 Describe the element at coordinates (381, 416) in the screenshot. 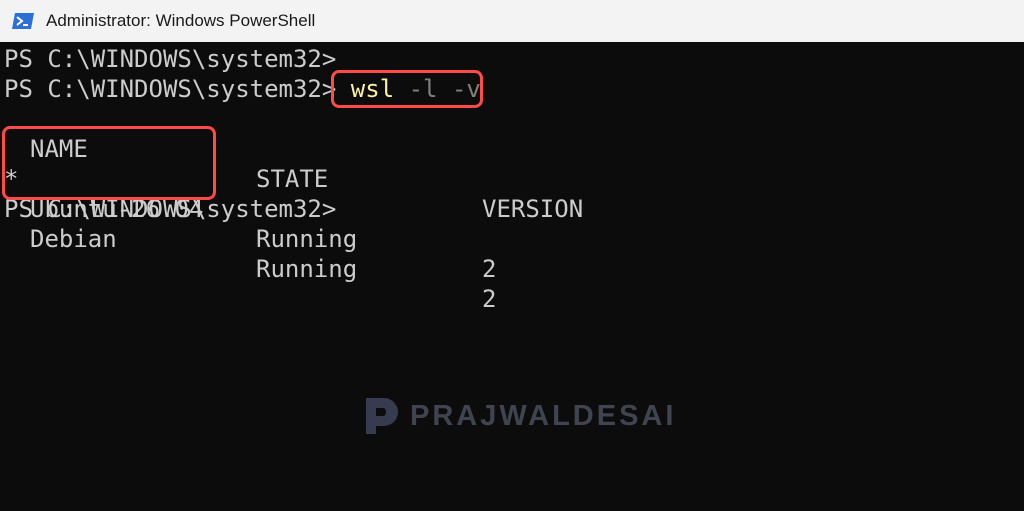

I see `p-logo-icon` at that location.